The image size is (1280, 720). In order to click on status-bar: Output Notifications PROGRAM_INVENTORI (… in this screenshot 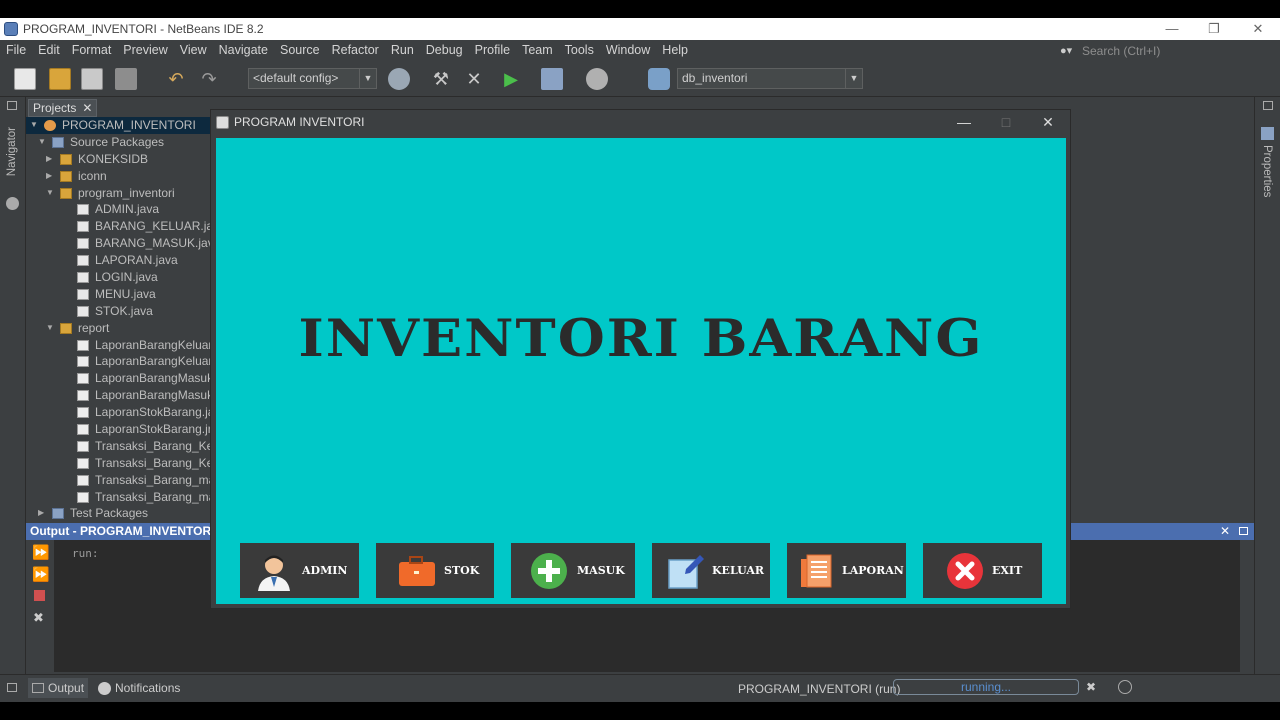, I will do `click(640, 687)`.